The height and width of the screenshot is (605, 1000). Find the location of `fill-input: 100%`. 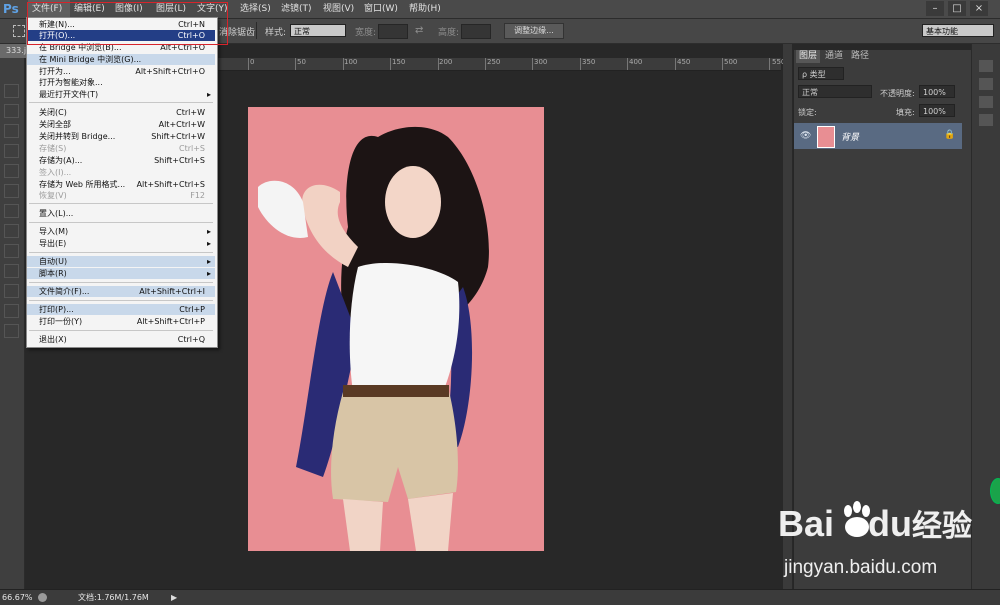

fill-input: 100% is located at coordinates (937, 110).